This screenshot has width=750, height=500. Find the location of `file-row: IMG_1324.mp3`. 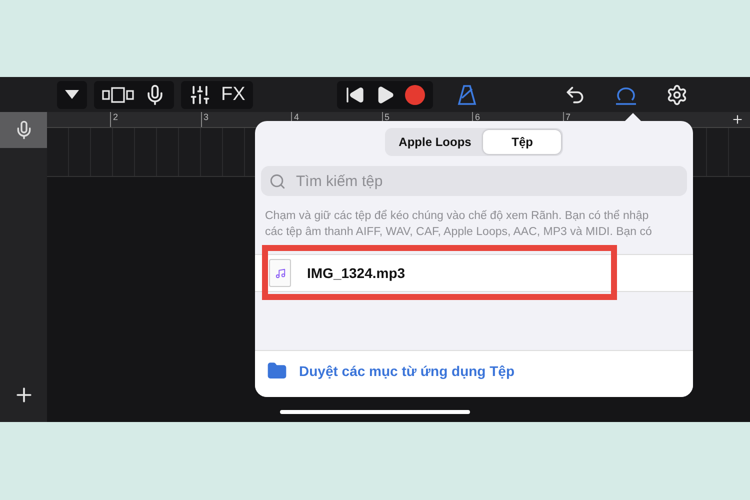

file-row: IMG_1324.mp3 is located at coordinates (474, 273).